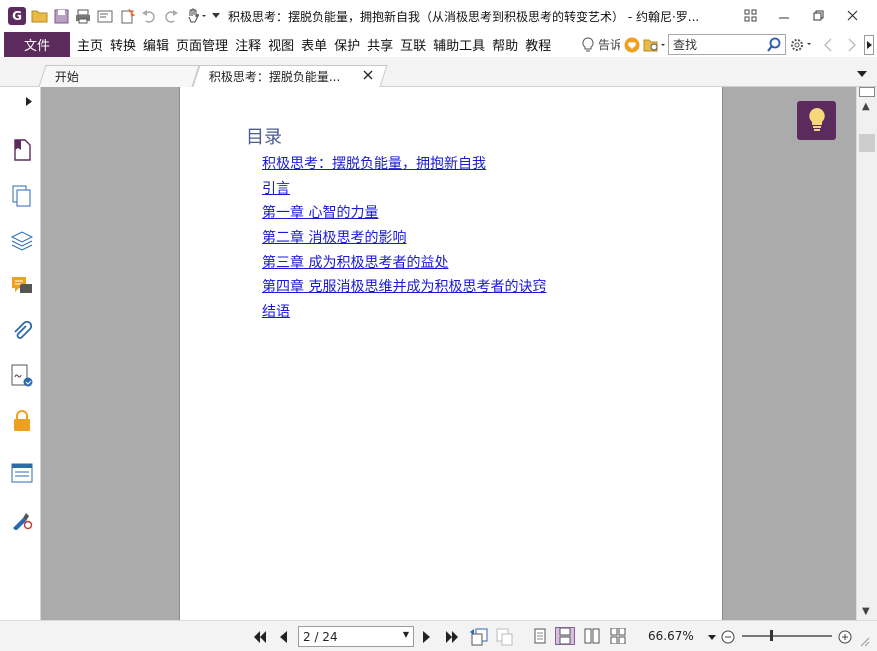 This screenshot has width=877, height=651. What do you see at coordinates (347, 44) in the screenshot?
I see `menu-protect: 保护` at bounding box center [347, 44].